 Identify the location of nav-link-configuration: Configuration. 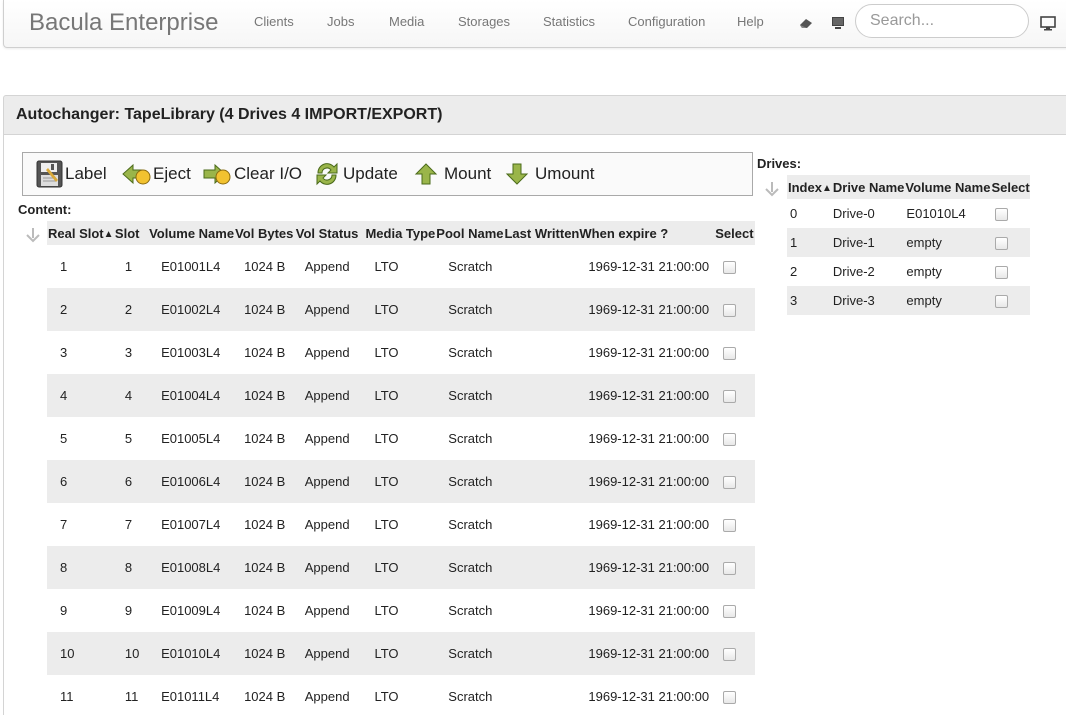
(666, 21).